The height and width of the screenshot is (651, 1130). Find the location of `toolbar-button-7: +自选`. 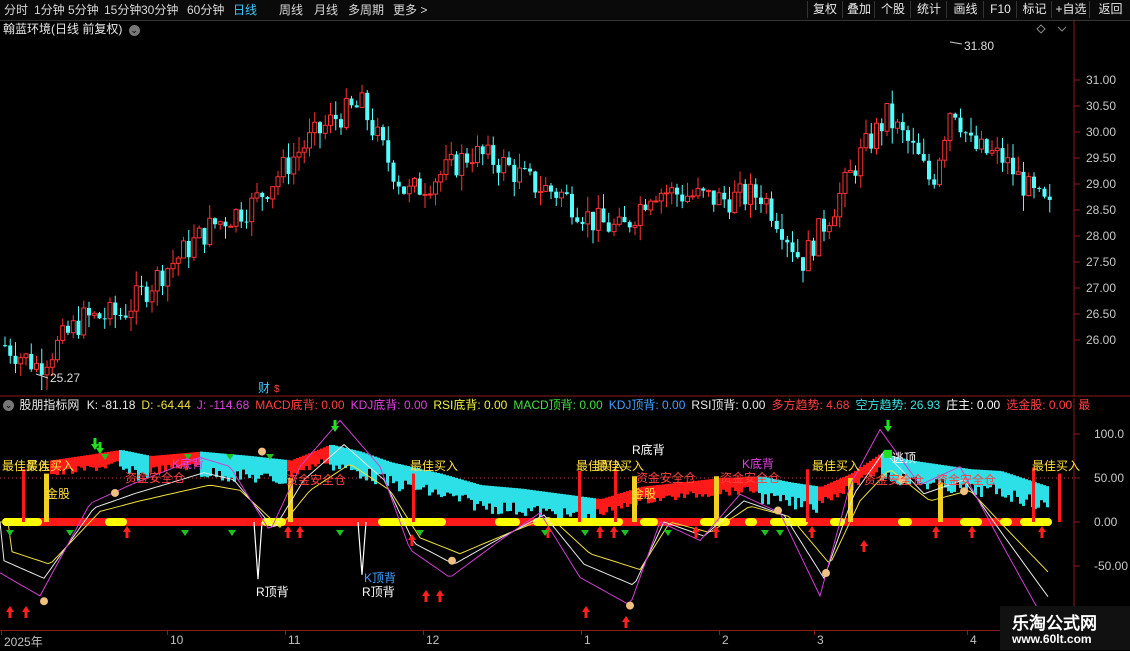

toolbar-button-7: +自选 is located at coordinates (1070, 9).